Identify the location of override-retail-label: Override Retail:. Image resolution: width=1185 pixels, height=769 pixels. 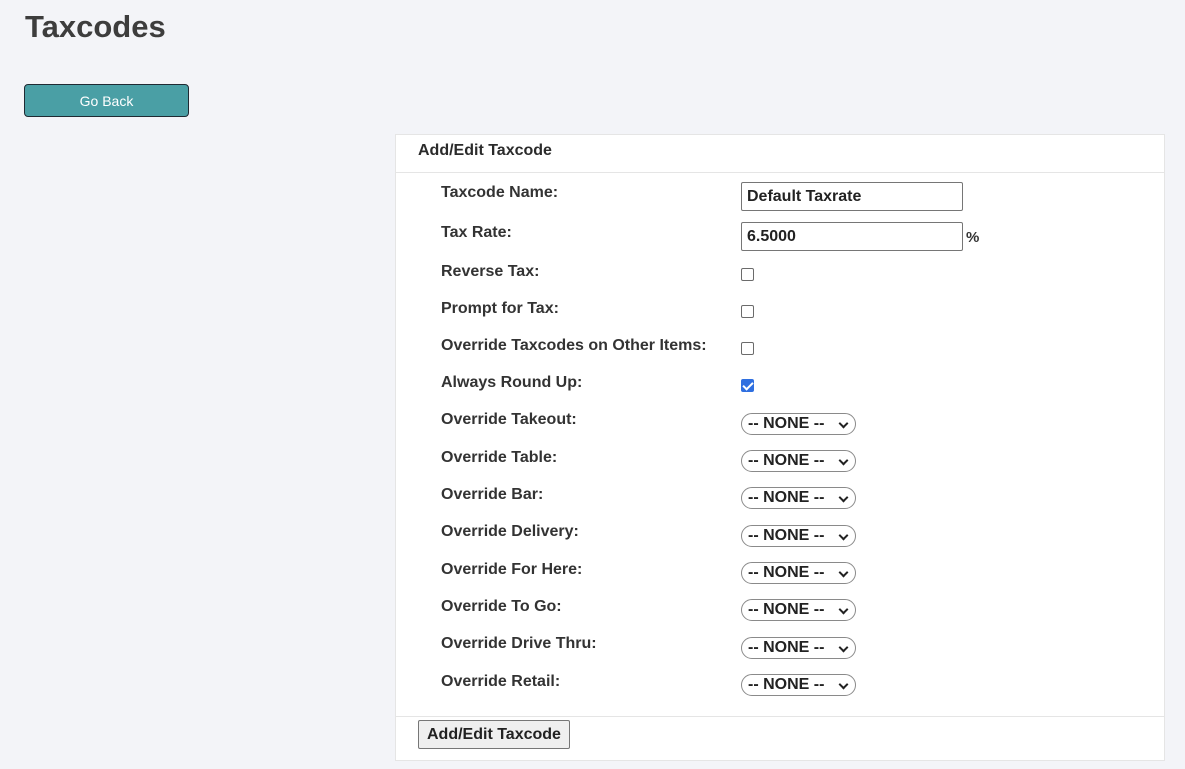
(501, 681).